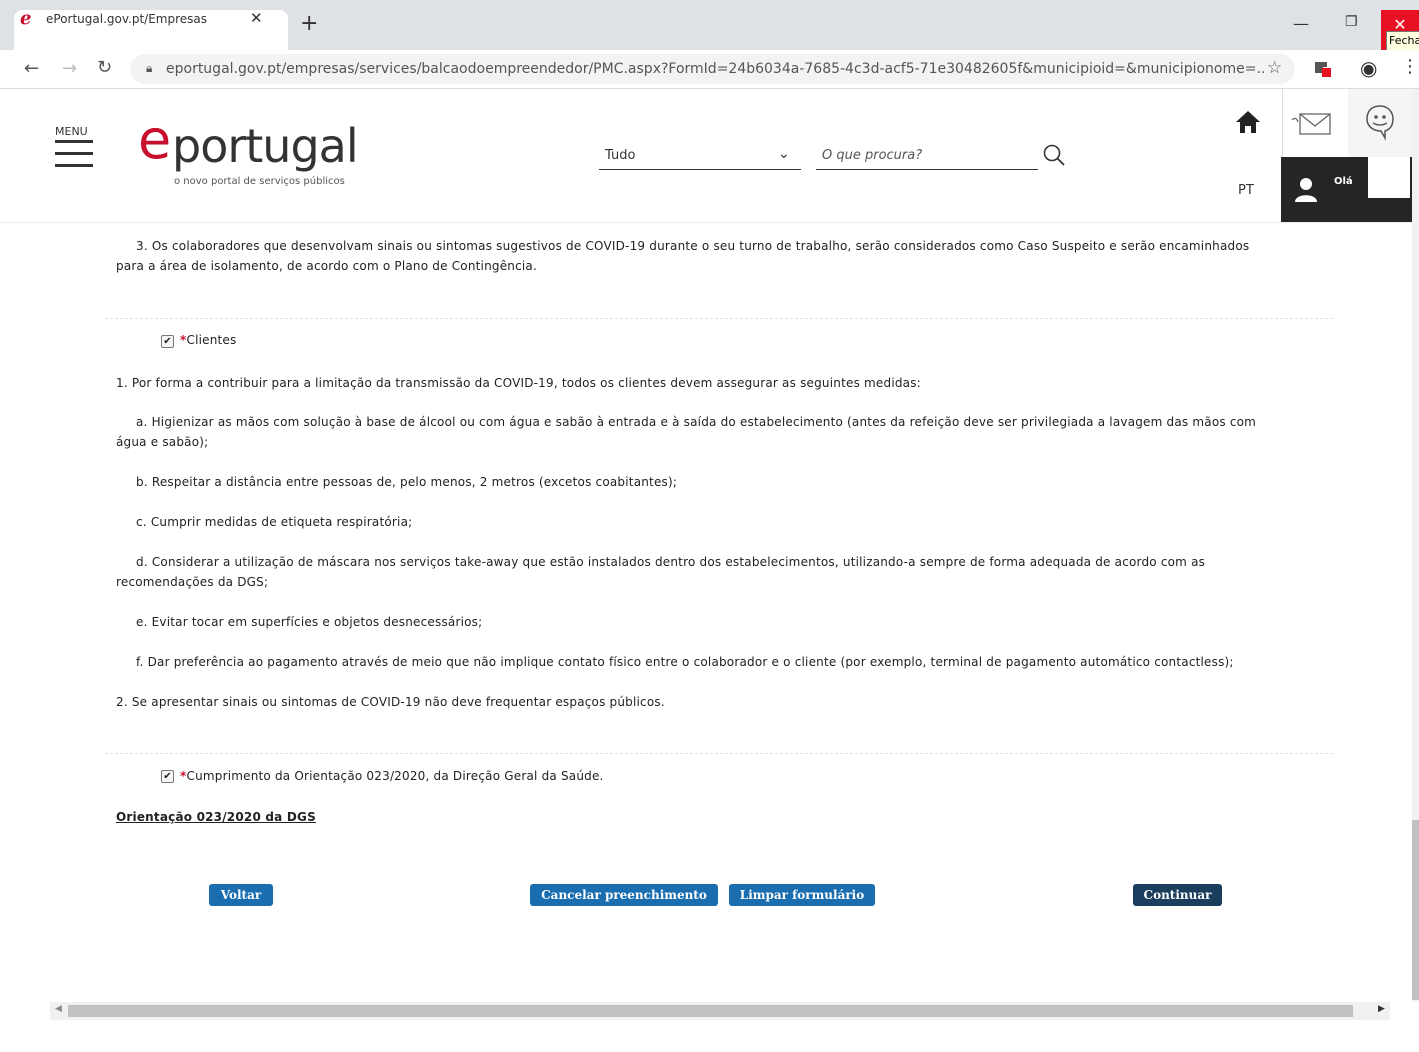  Describe the element at coordinates (1246, 190) in the screenshot. I see `language-selector: PT` at that location.